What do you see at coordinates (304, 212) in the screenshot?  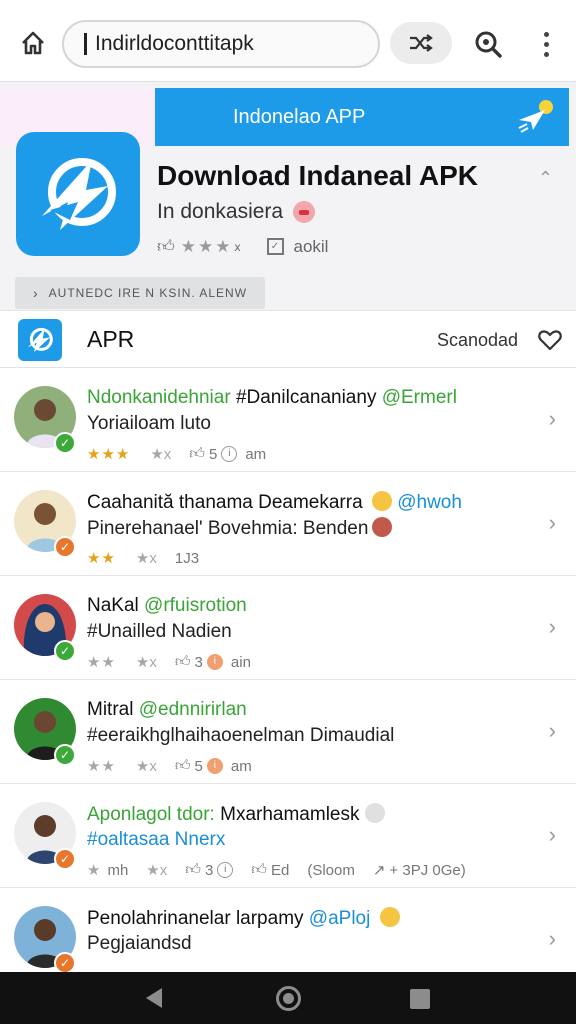 I see `status-badge-icon` at bounding box center [304, 212].